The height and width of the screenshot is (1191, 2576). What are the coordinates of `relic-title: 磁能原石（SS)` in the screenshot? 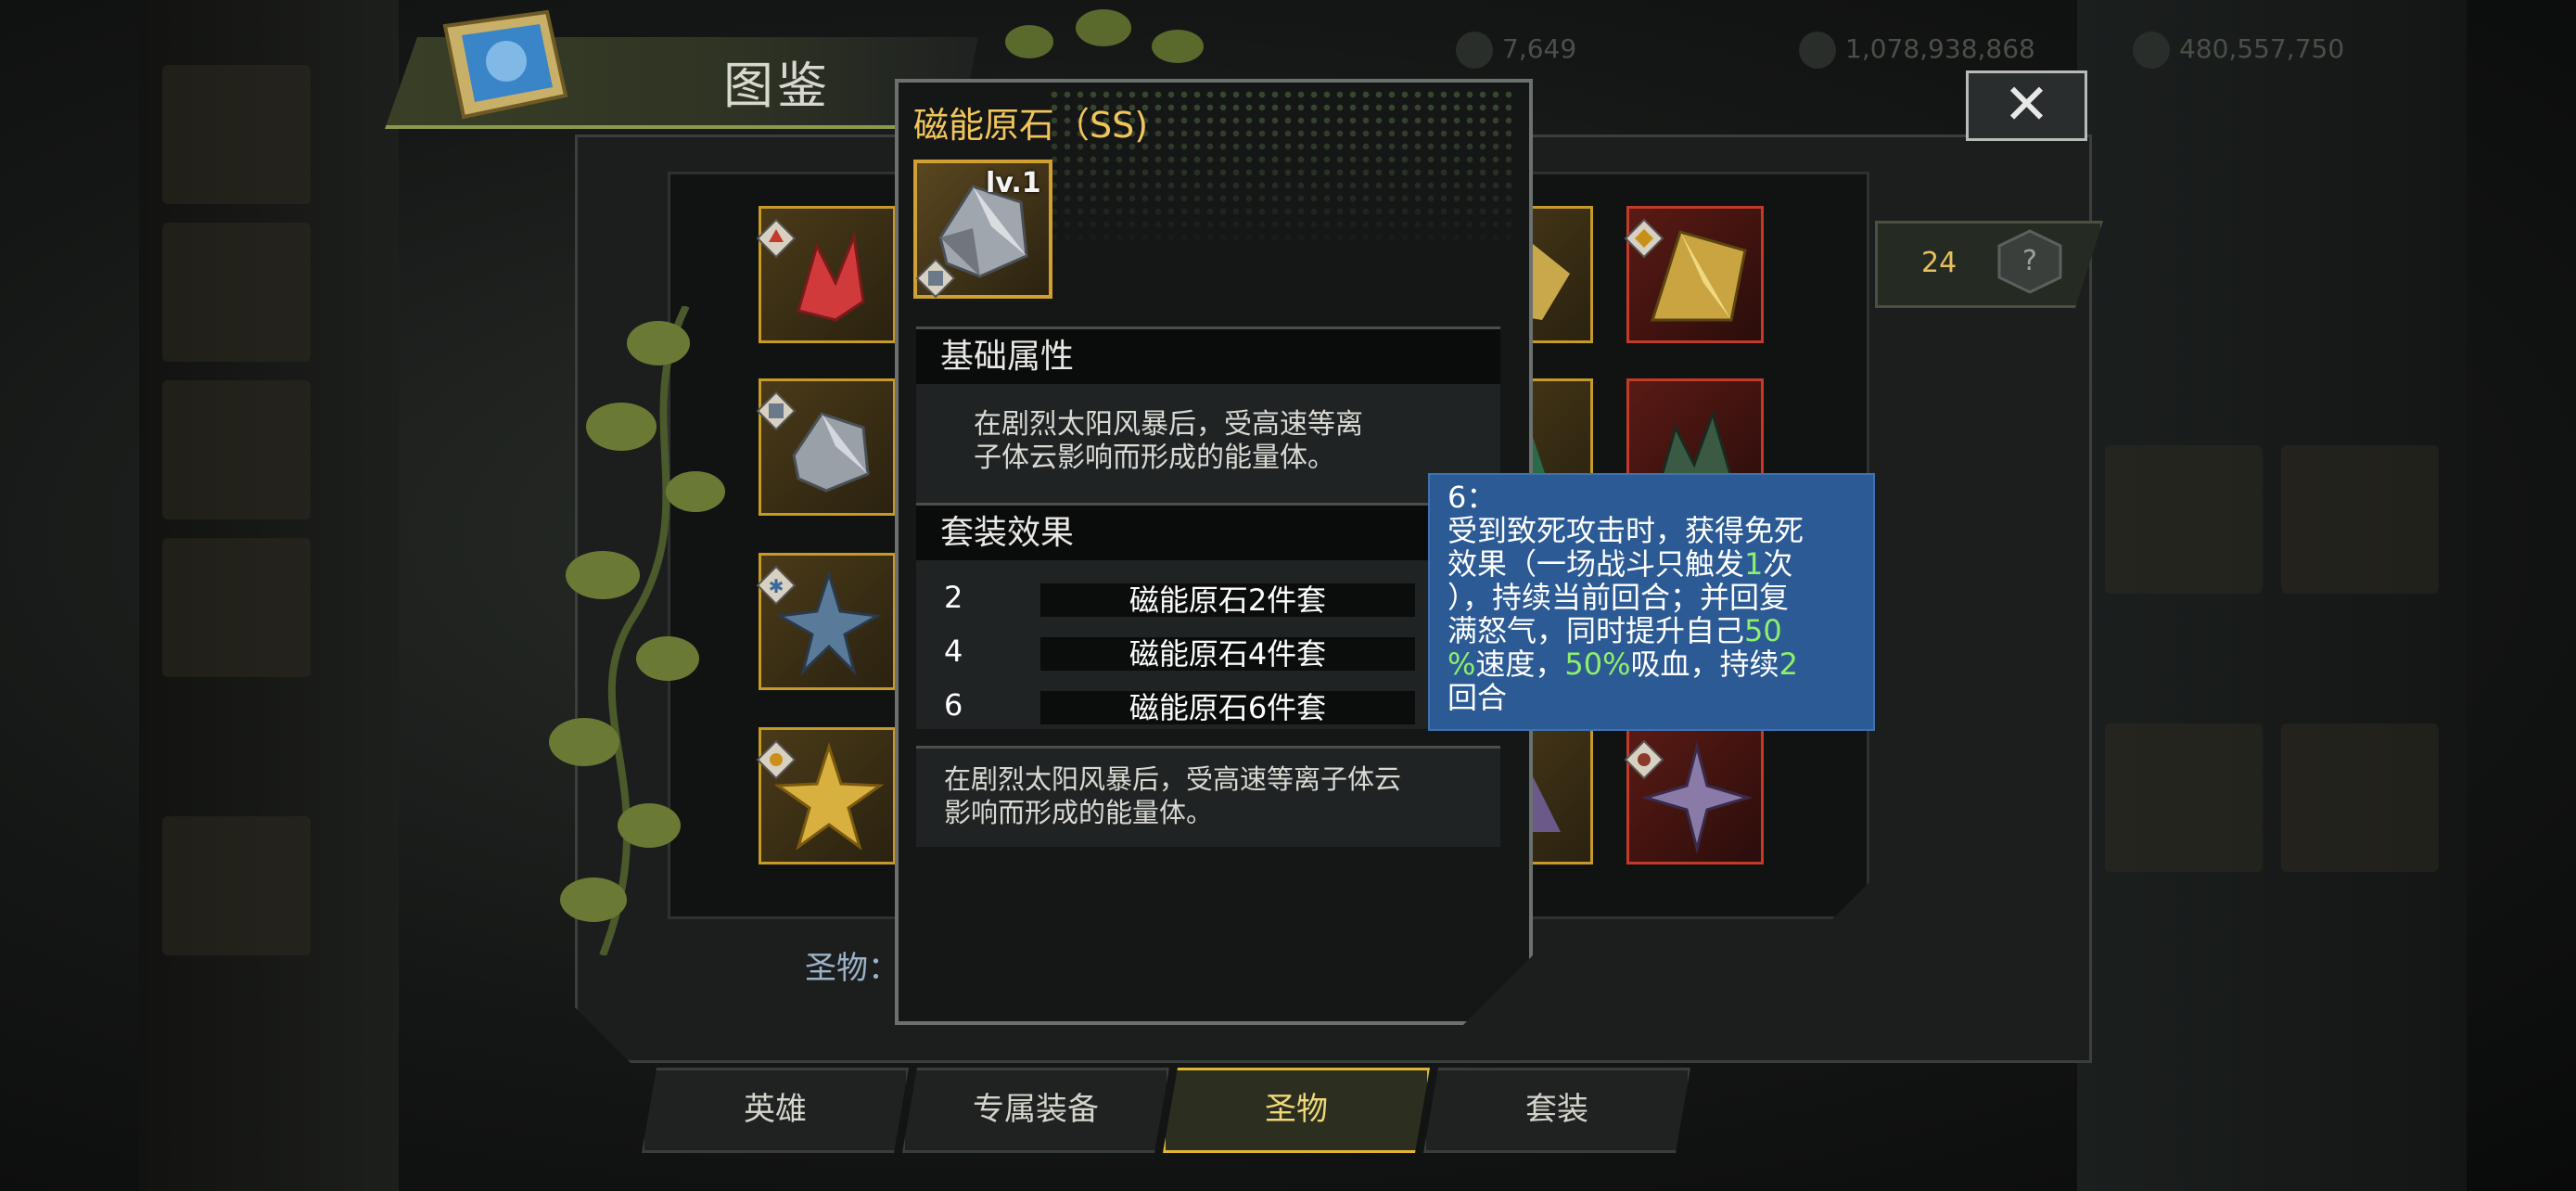 It's located at (1031, 126).